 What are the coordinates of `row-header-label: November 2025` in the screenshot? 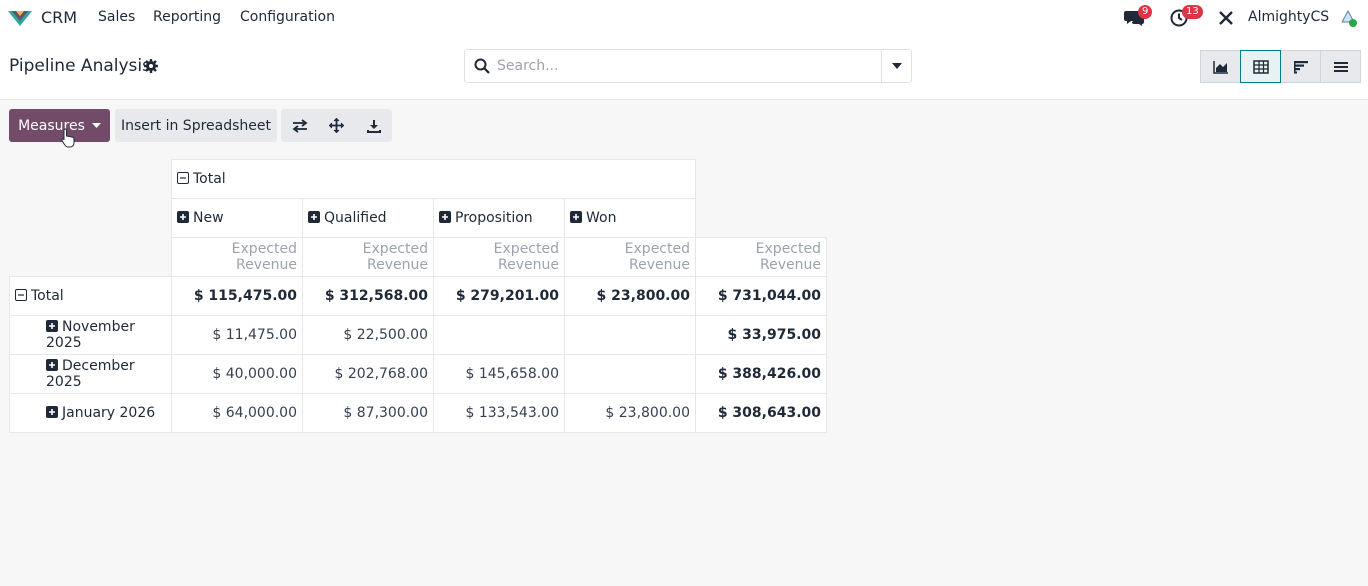 It's located at (90, 335).